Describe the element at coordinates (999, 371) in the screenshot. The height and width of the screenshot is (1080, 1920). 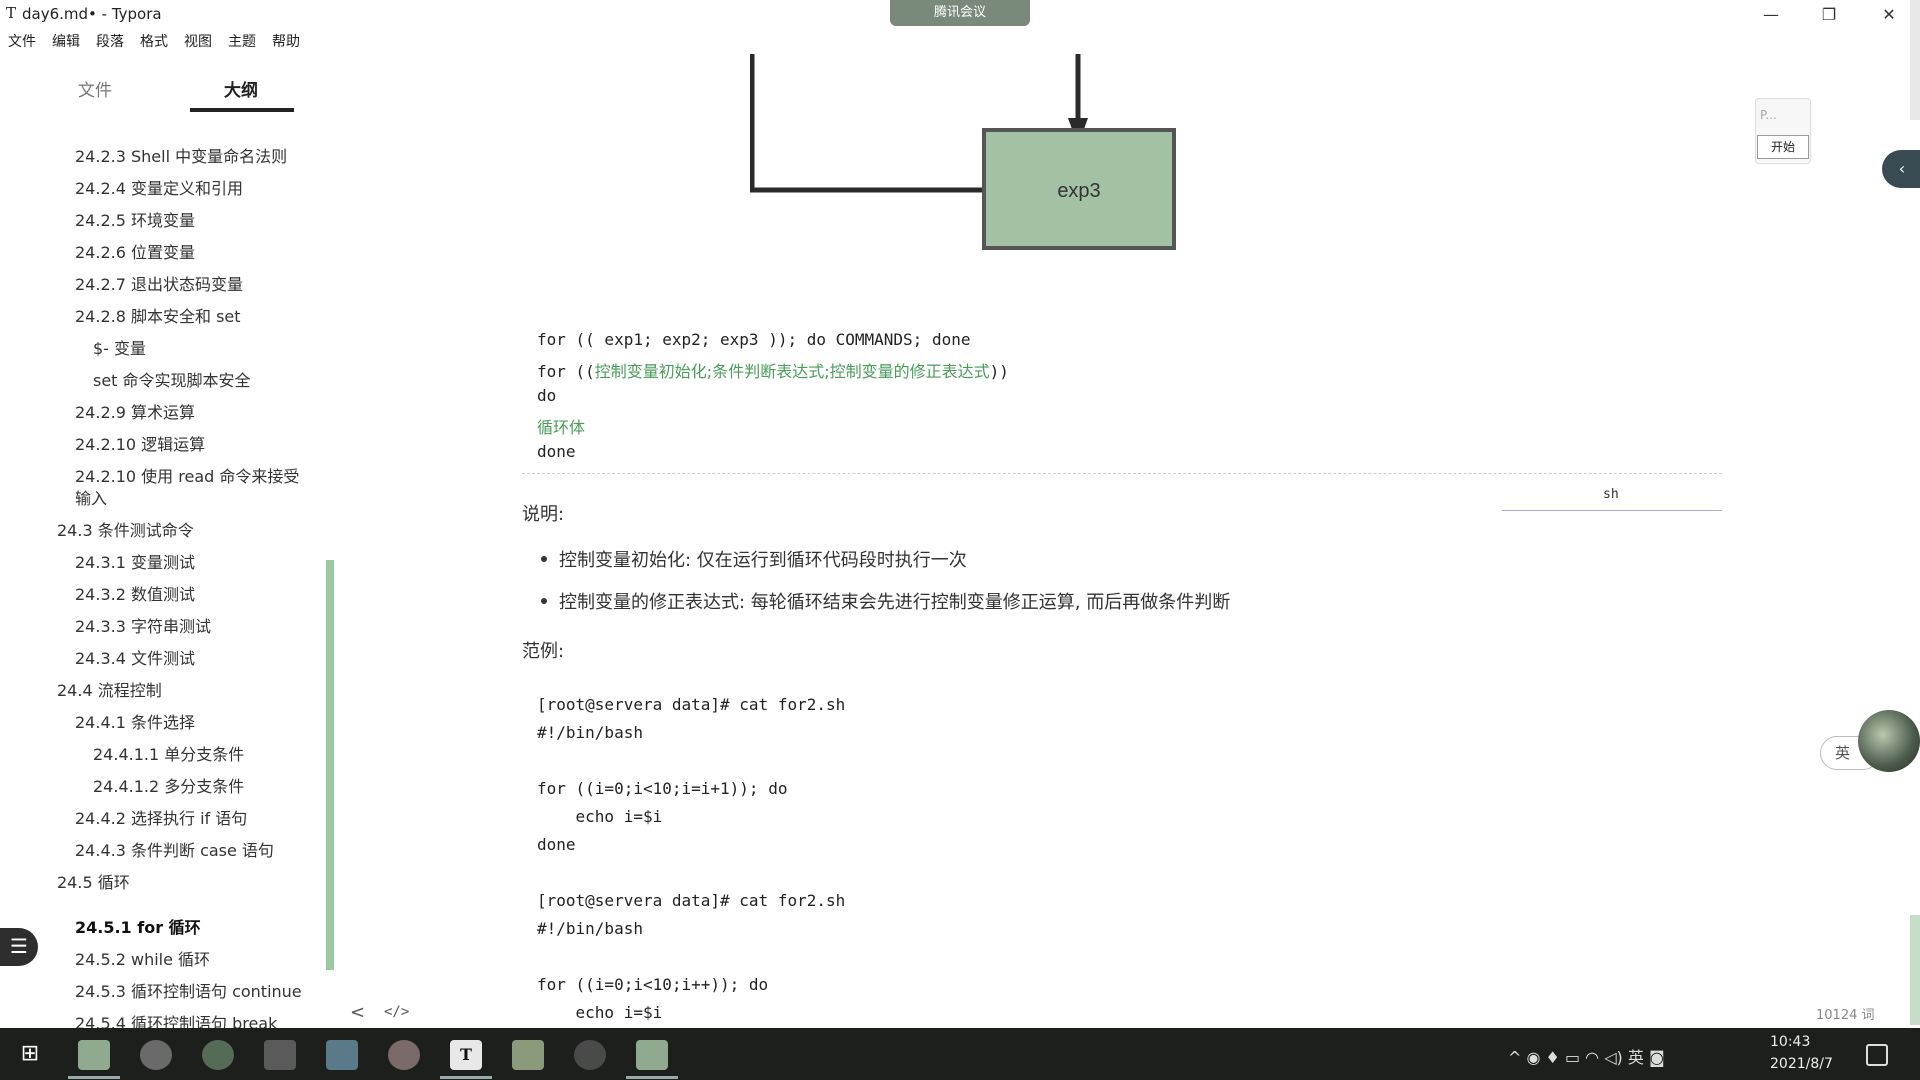
I see `code-token: ))` at that location.